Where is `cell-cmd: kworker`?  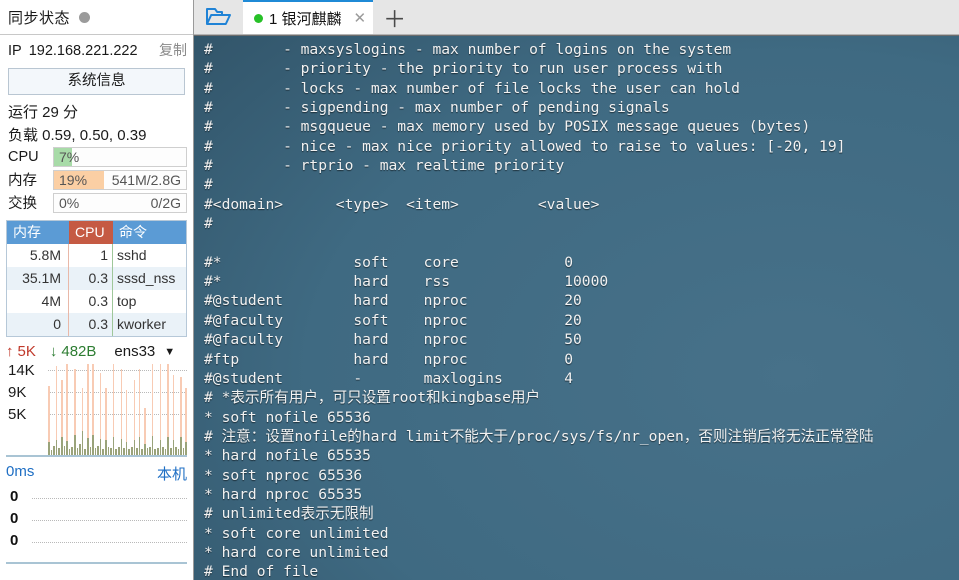 cell-cmd: kworker is located at coordinates (142, 324).